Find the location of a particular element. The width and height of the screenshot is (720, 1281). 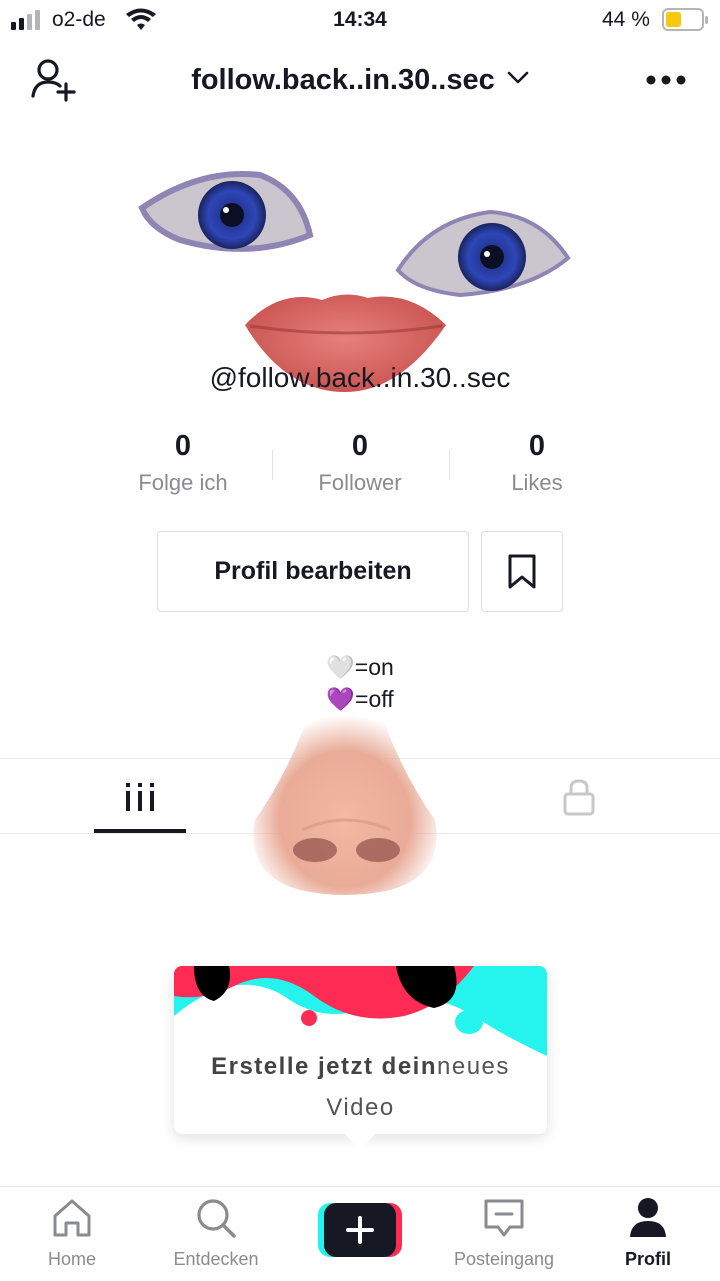

face-filter-nose is located at coordinates (345, 800).